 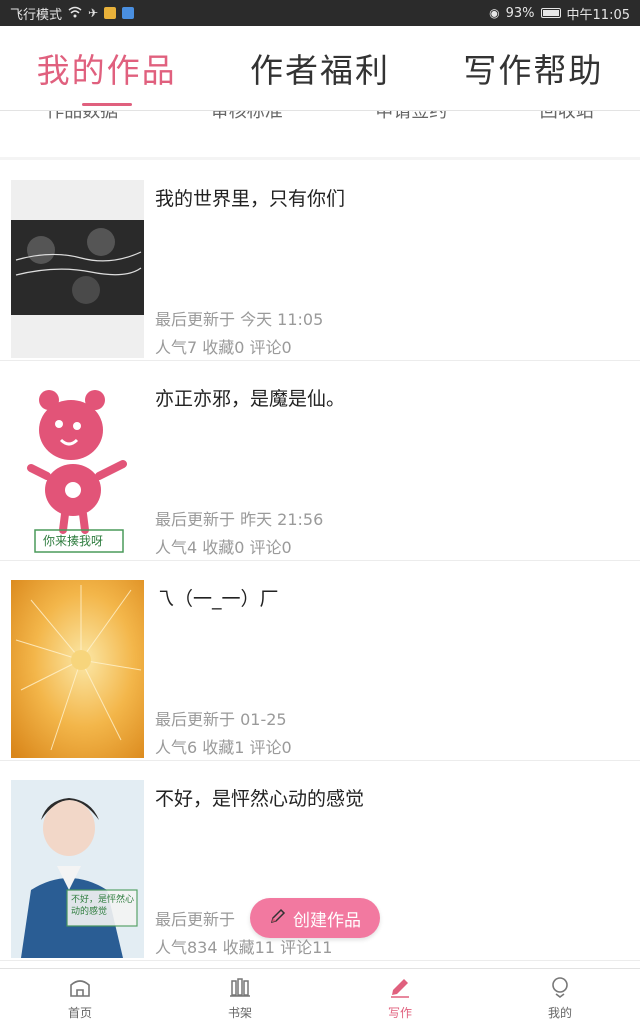 What do you see at coordinates (320, 133) in the screenshot?
I see `sub-navigation: 作品数据 审核标准 申请签约 回收站` at bounding box center [320, 133].